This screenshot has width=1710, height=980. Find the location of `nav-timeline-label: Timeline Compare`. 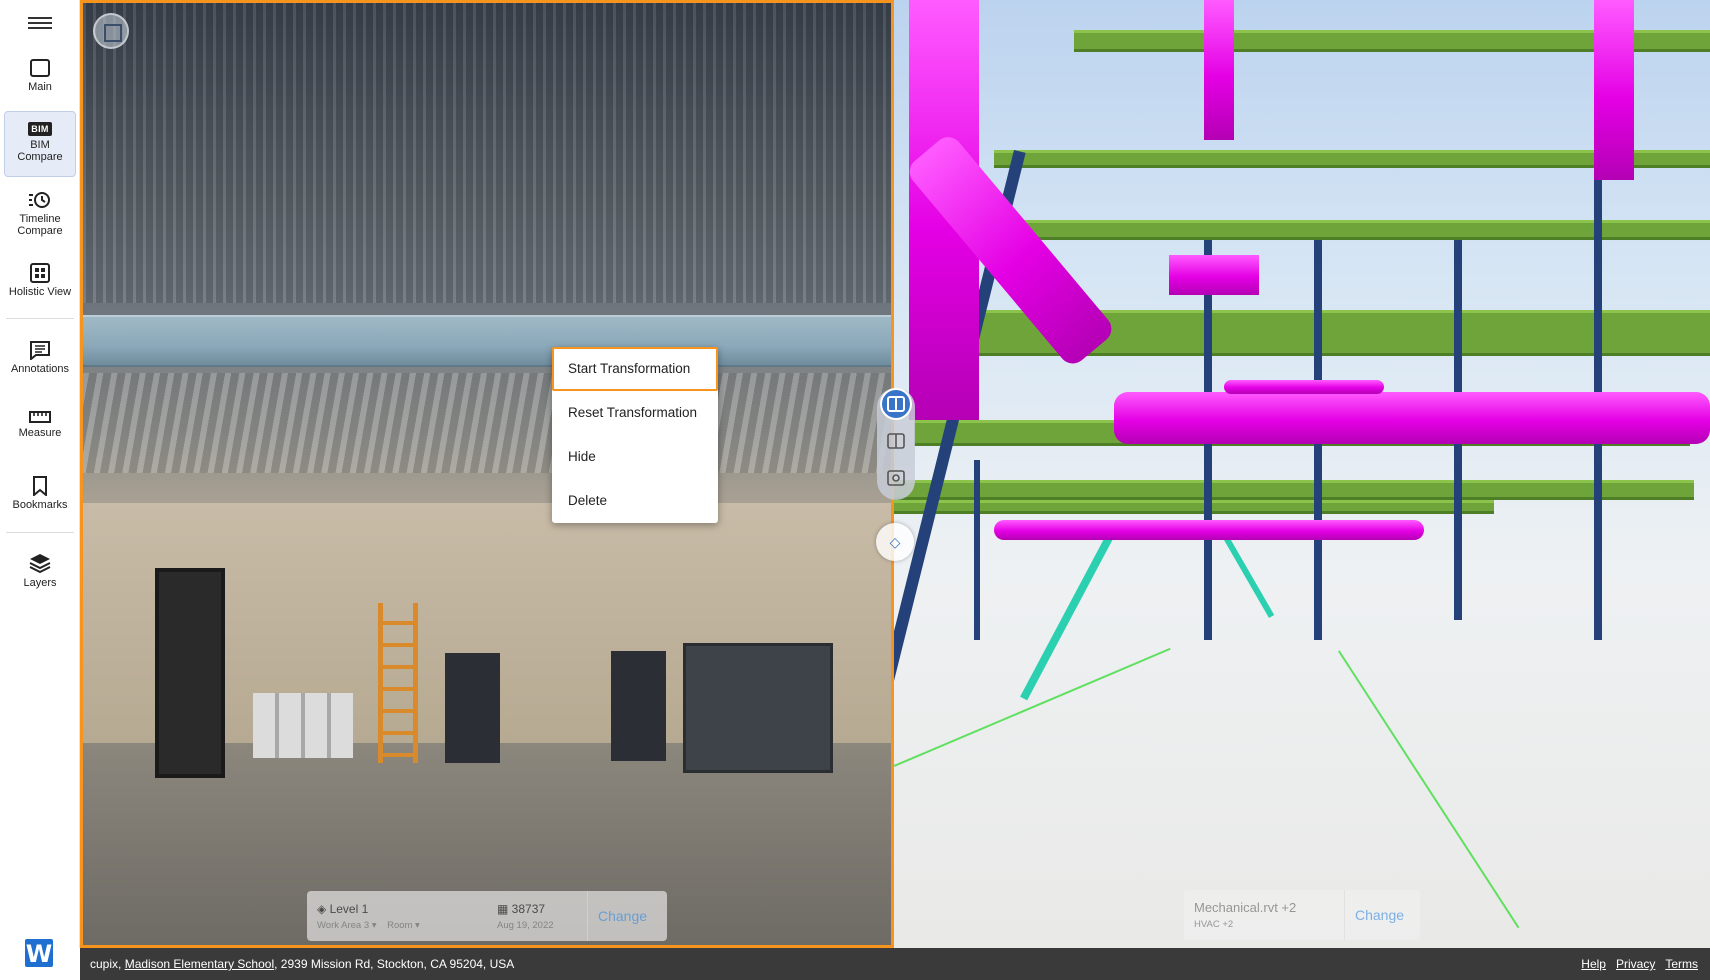

nav-timeline-label: Timeline Compare is located at coordinates (40, 225).